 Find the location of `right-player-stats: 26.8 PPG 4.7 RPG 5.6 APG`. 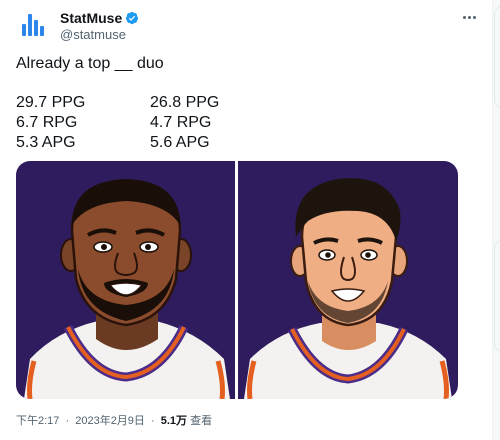

right-player-stats: 26.8 PPG 4.7 RPG 5.6 APG is located at coordinates (184, 123).